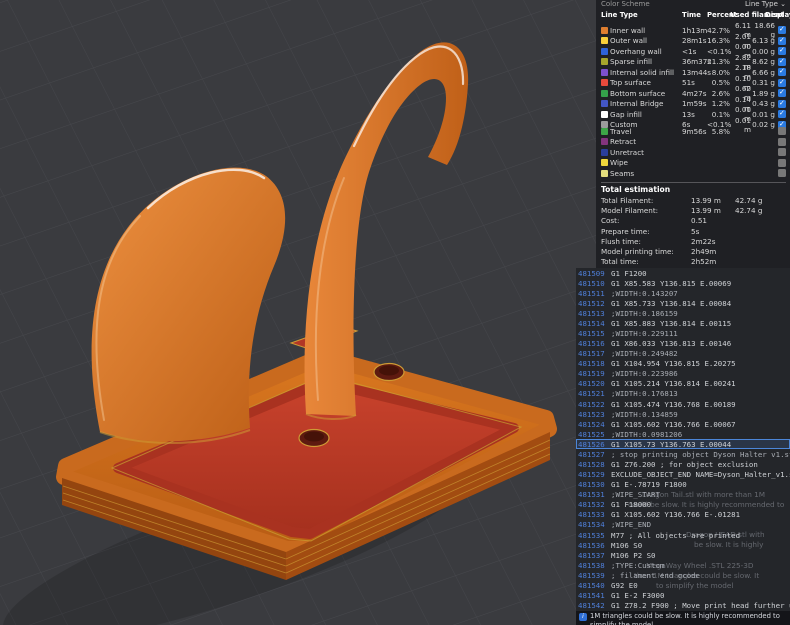 The width and height of the screenshot is (790, 625). Describe the element at coordinates (683, 495) in the screenshot. I see `gcode-line: 481531 ;WIPE_START` at that location.